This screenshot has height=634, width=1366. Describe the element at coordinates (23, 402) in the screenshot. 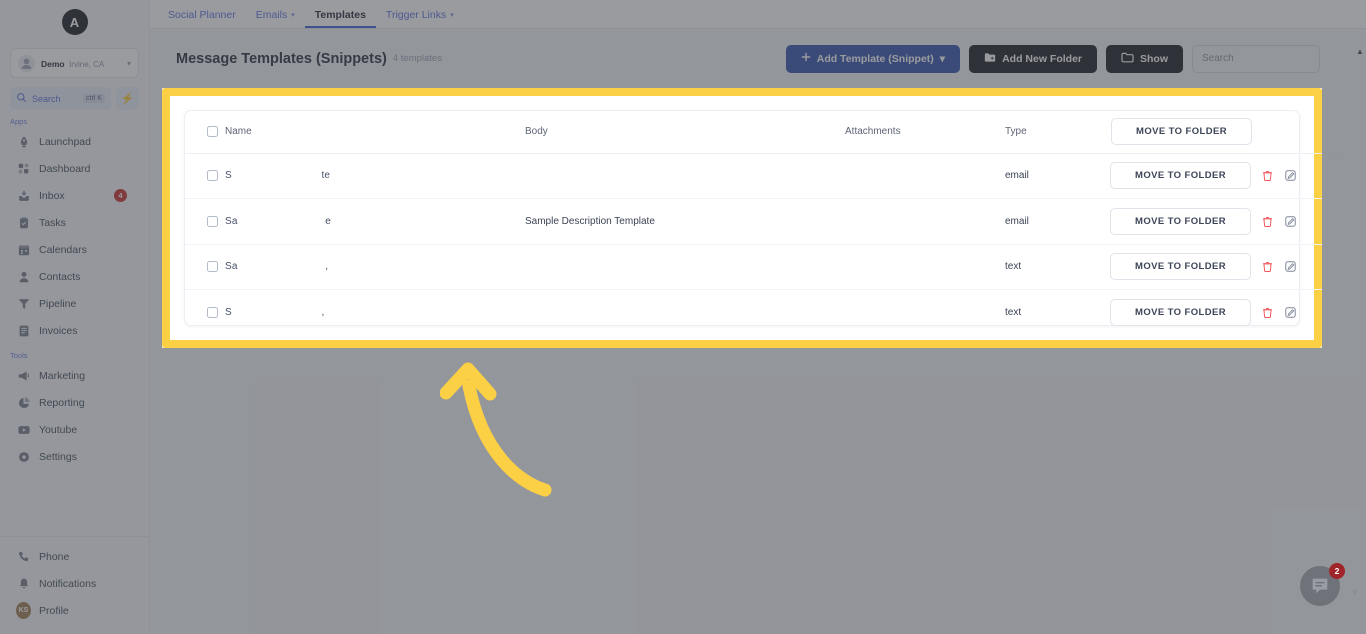

I see `pie-chart-icon` at that location.